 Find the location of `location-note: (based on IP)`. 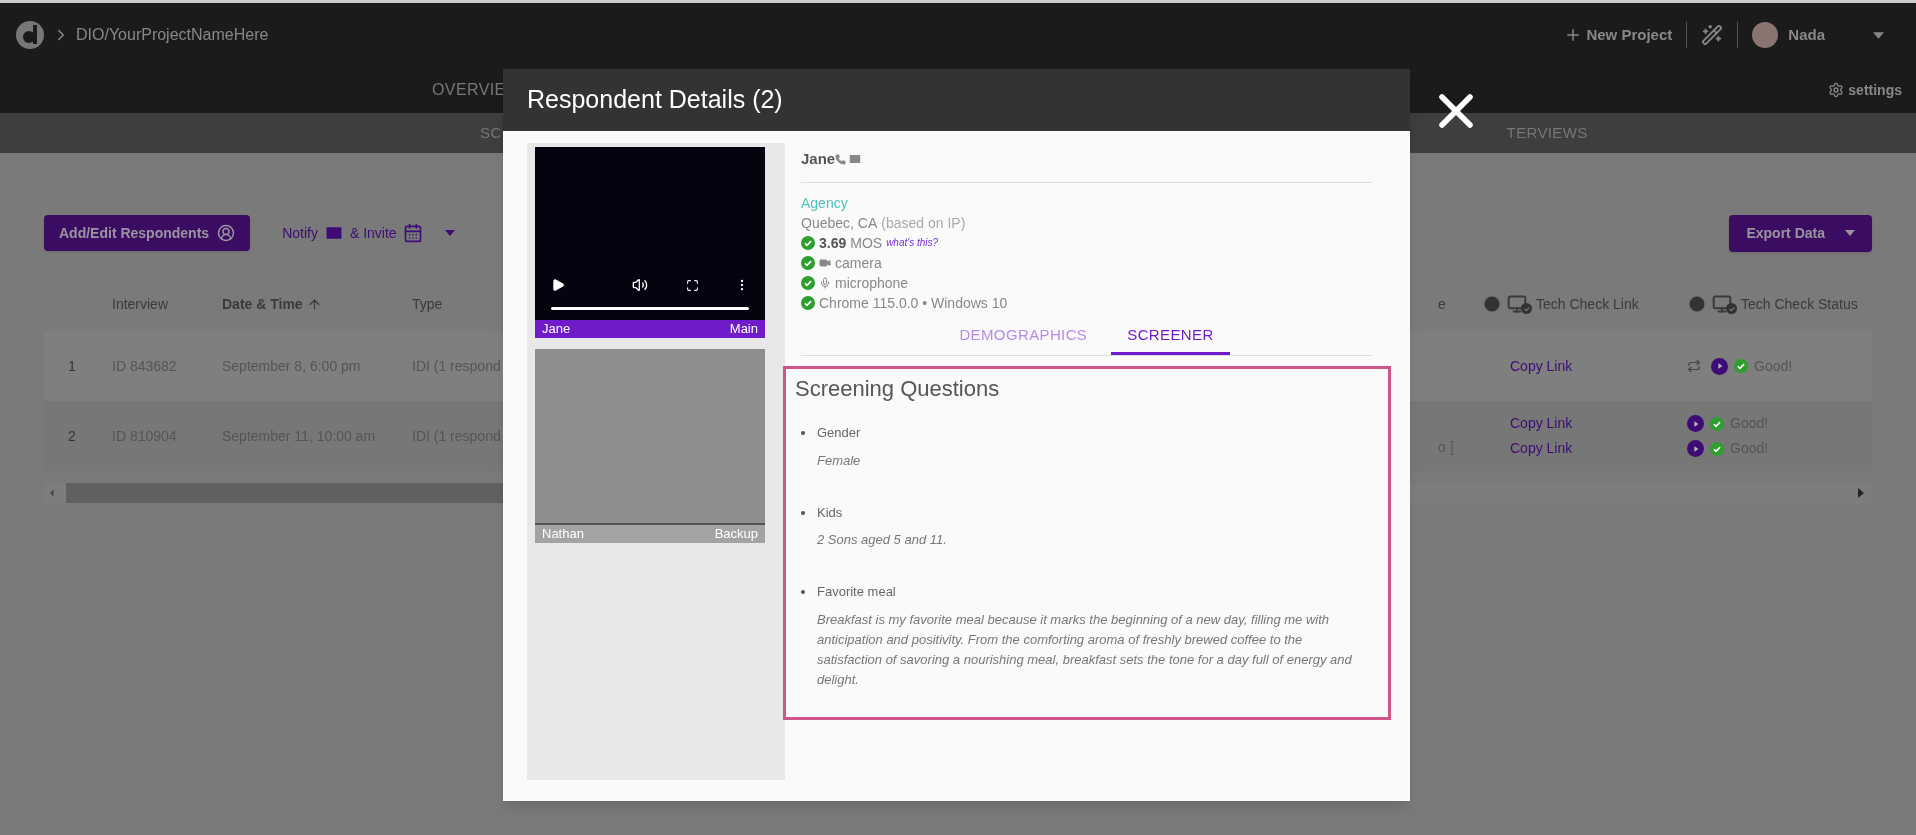

location-note: (based on IP) is located at coordinates (923, 223).